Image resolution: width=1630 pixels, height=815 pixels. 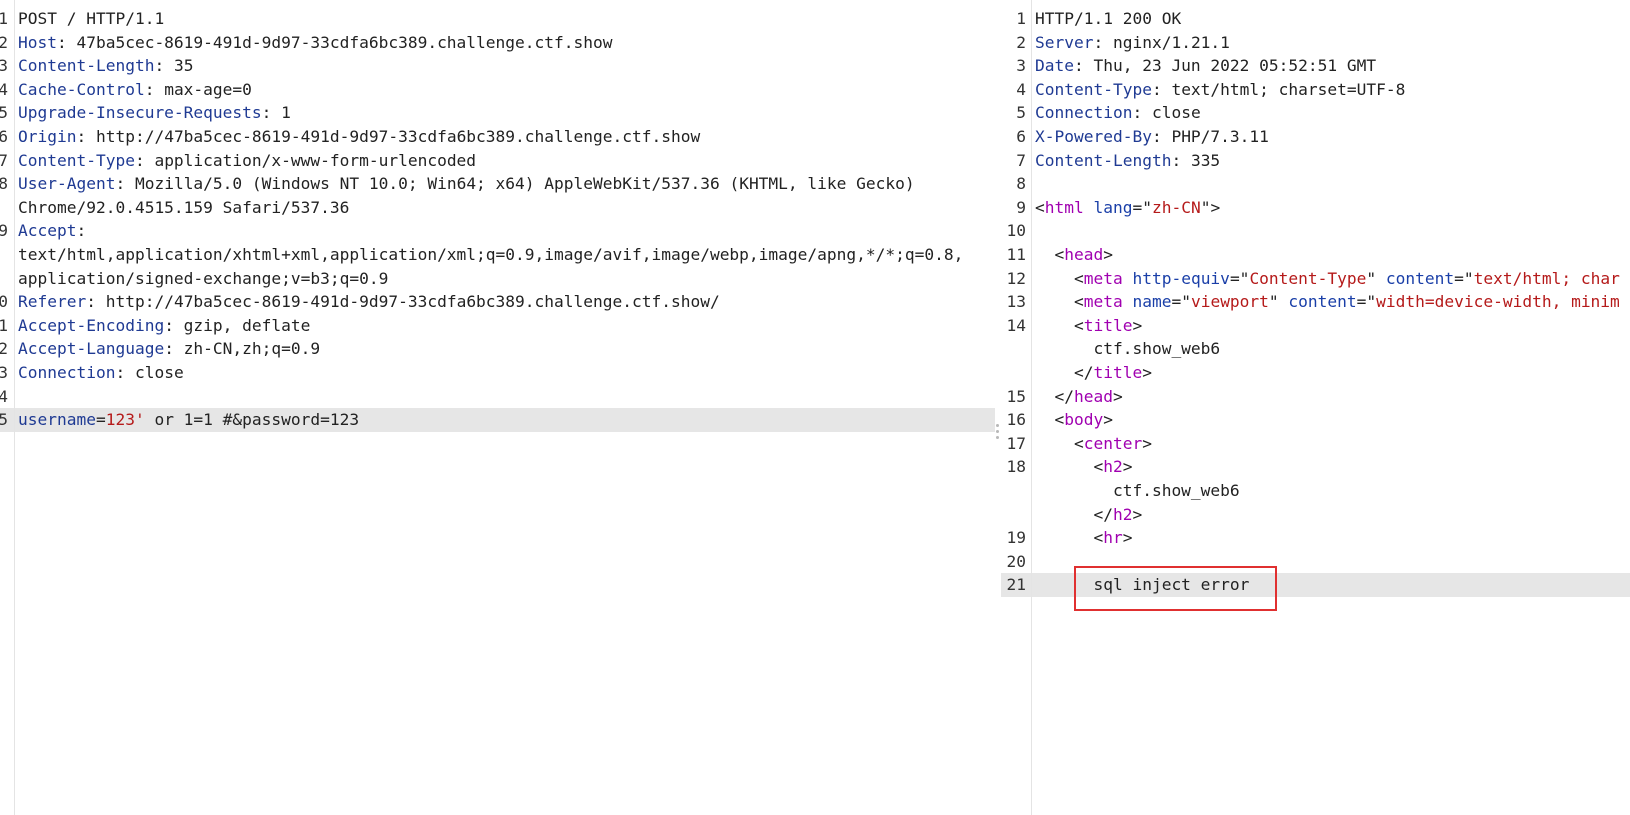 What do you see at coordinates (1315, 255) in the screenshot?
I see `response-line: 11 <head>` at bounding box center [1315, 255].